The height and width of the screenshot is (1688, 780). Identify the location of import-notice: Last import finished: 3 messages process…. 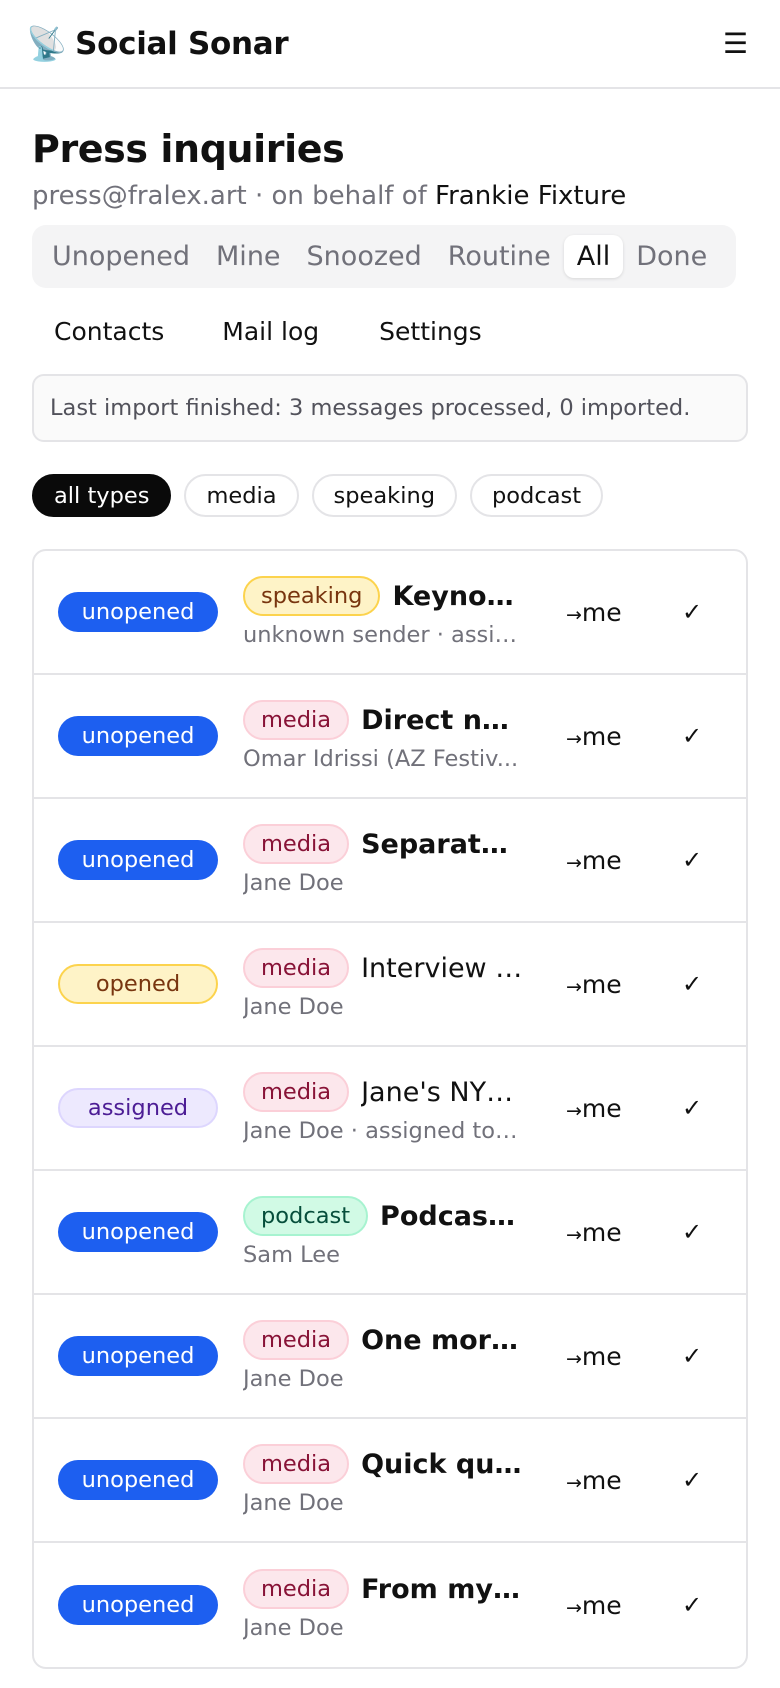
(390, 408).